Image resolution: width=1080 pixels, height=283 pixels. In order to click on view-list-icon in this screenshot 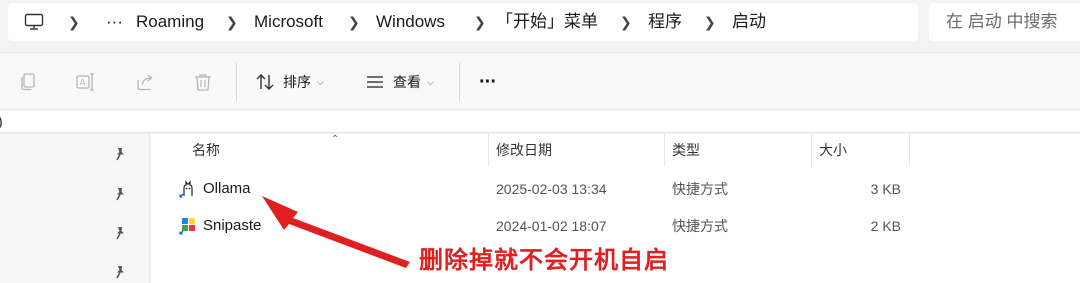, I will do `click(375, 82)`.